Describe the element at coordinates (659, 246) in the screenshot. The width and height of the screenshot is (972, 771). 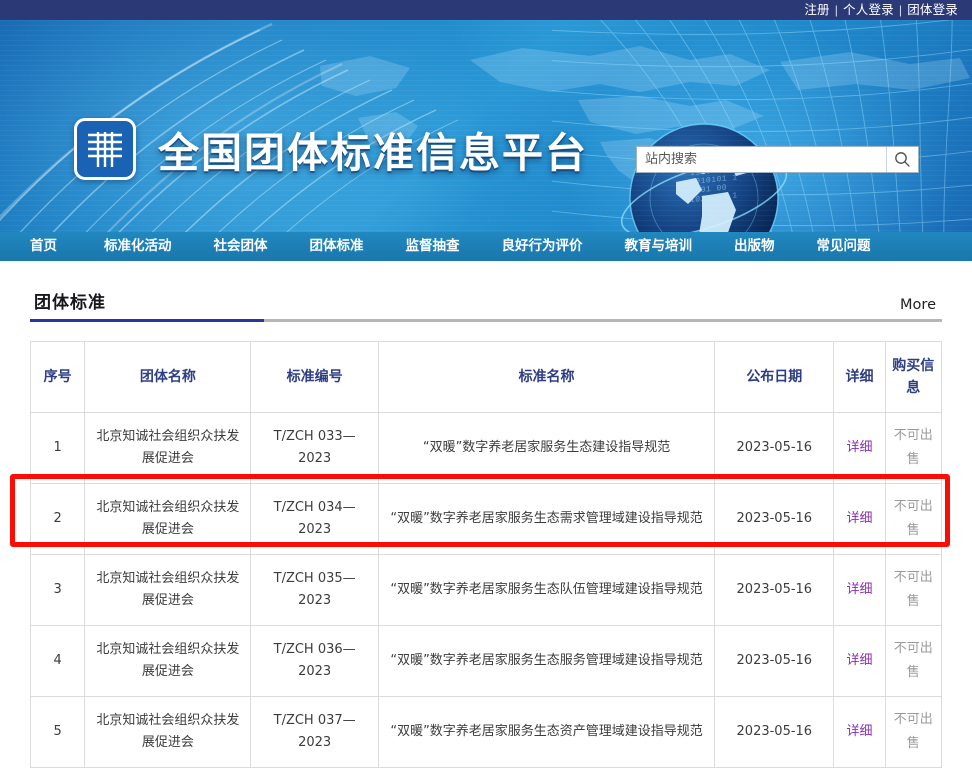
I see `nav-item-education: 教育与培训` at that location.